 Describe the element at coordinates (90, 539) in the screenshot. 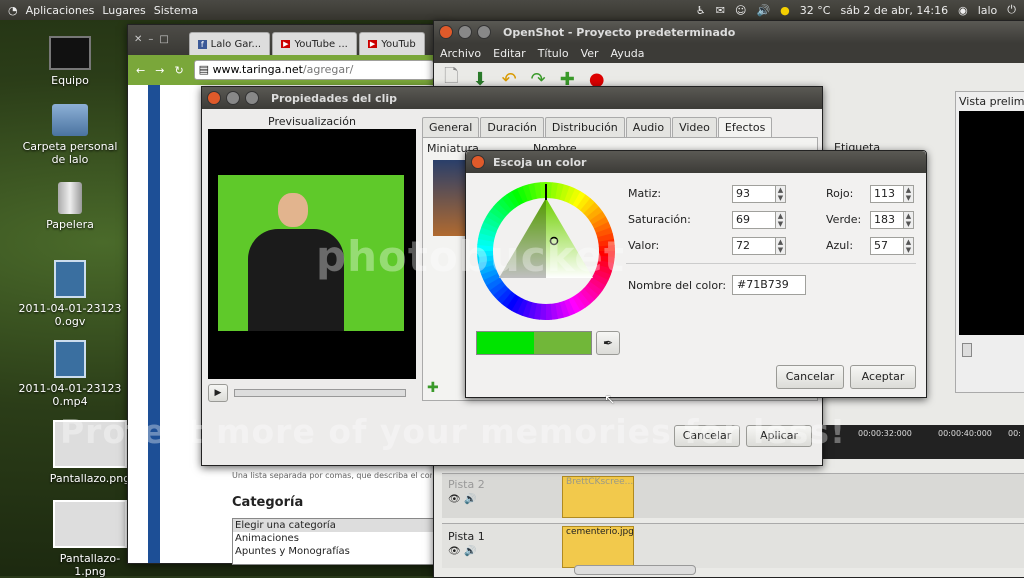

I see `desktop-icon-pantallazo-1: Pantallazo-1.png` at that location.